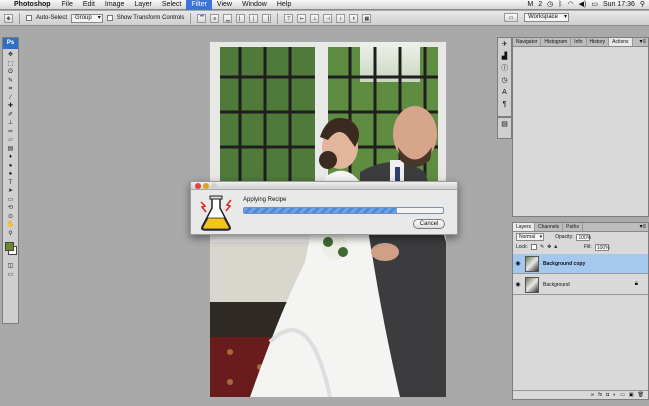  I want to click on new-group-icon: ▭, so click(622, 395).